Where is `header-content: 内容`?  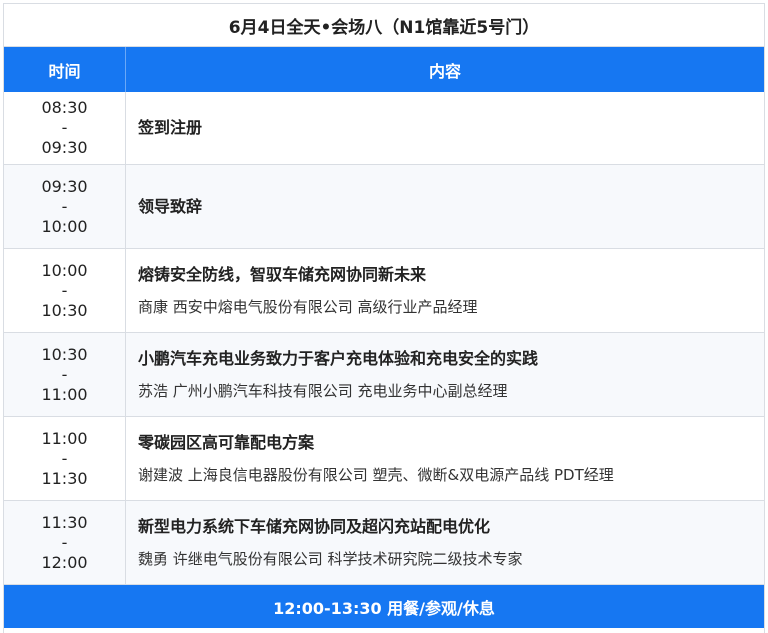
header-content: 内容 is located at coordinates (444, 71).